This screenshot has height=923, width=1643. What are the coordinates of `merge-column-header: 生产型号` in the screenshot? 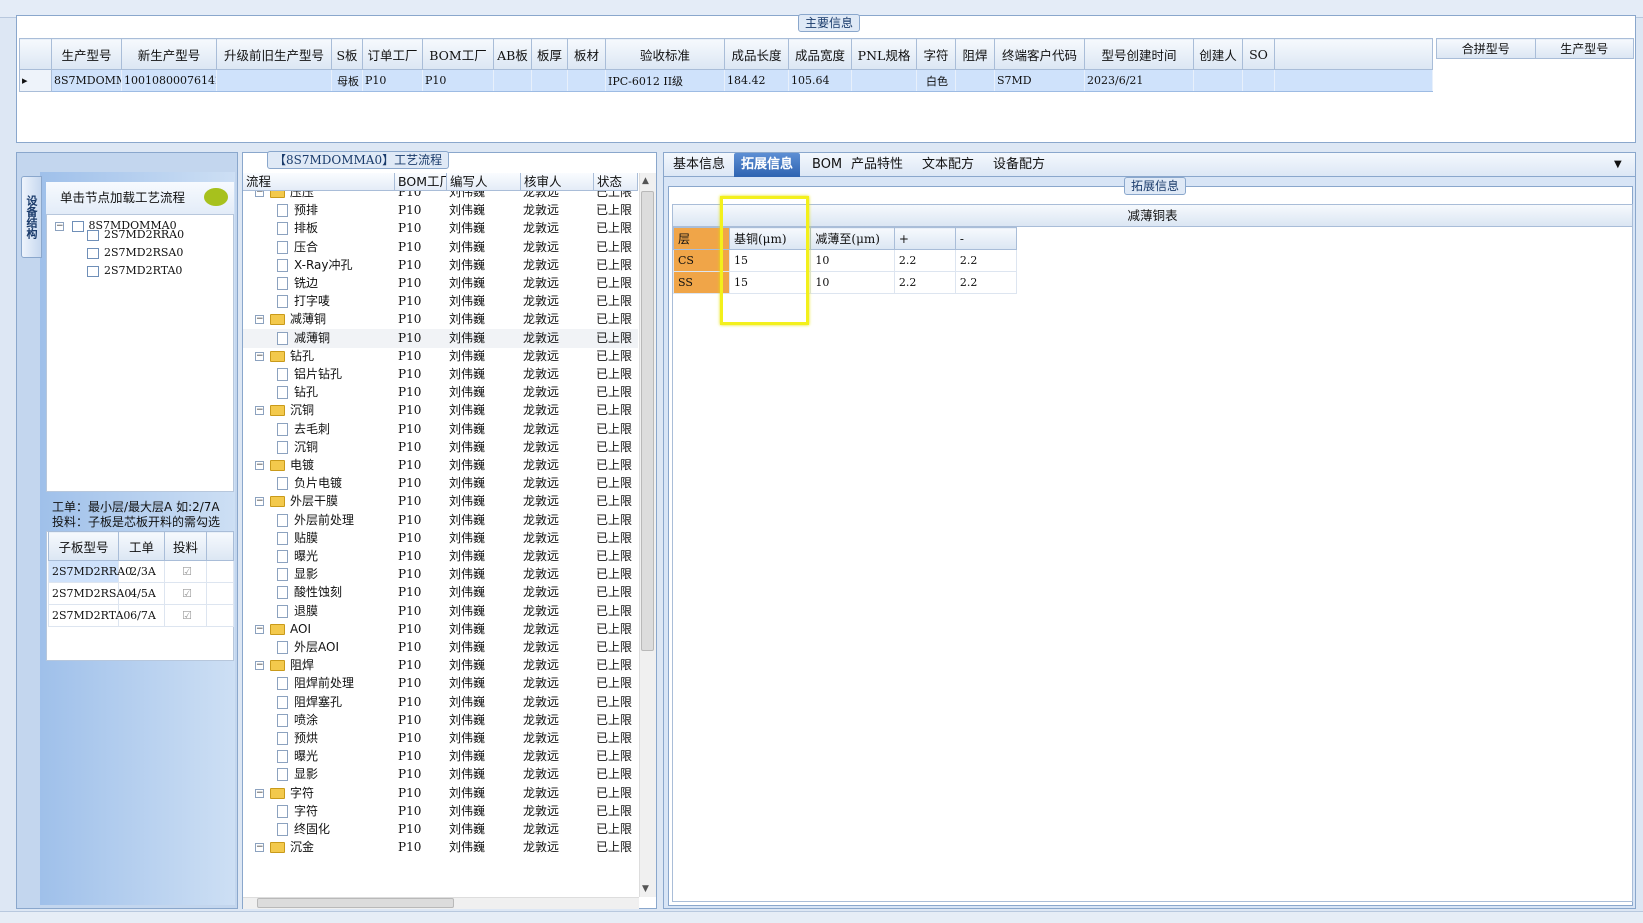 It's located at (1584, 48).